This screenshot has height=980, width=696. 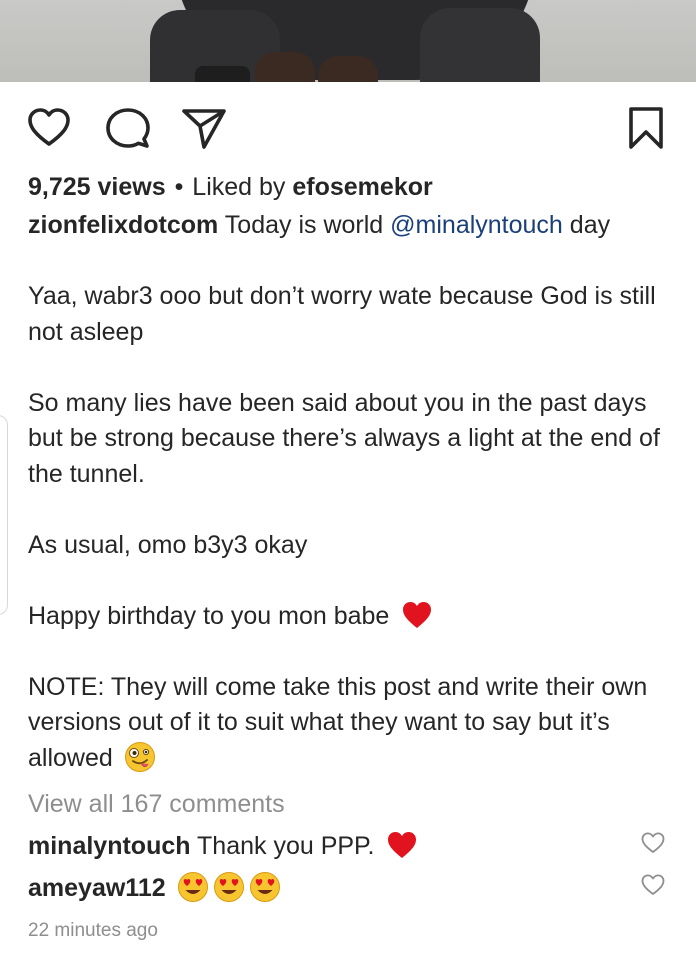 What do you see at coordinates (476, 225) in the screenshot?
I see `caption-mention: @minalyntouch` at bounding box center [476, 225].